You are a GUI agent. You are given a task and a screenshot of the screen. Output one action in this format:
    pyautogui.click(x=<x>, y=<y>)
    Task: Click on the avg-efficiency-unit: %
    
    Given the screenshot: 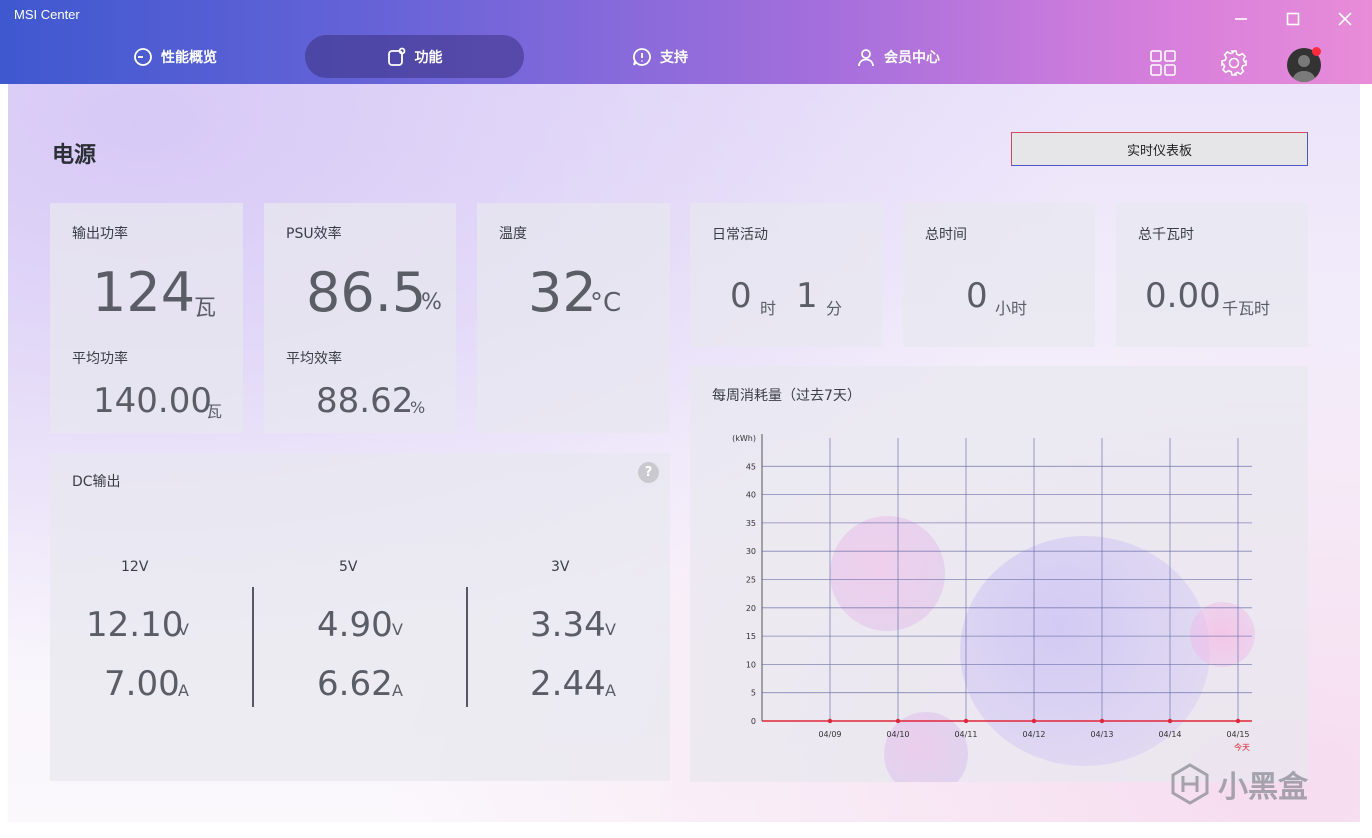 What is the action you would take?
    pyautogui.click(x=418, y=407)
    